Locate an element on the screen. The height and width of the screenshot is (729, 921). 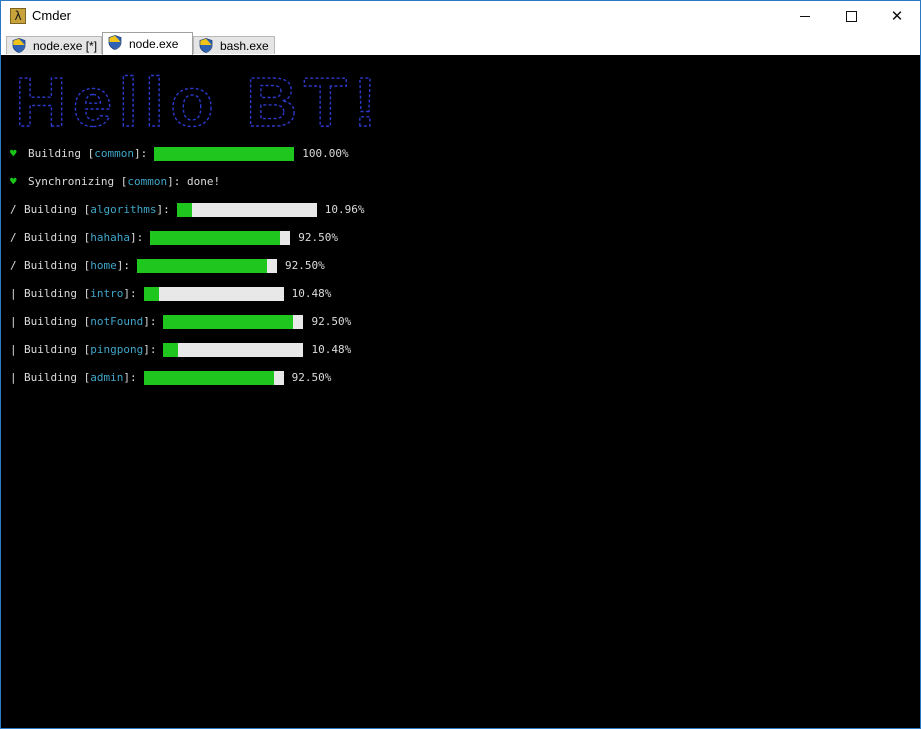
module-name: home is located at coordinates (103, 265).